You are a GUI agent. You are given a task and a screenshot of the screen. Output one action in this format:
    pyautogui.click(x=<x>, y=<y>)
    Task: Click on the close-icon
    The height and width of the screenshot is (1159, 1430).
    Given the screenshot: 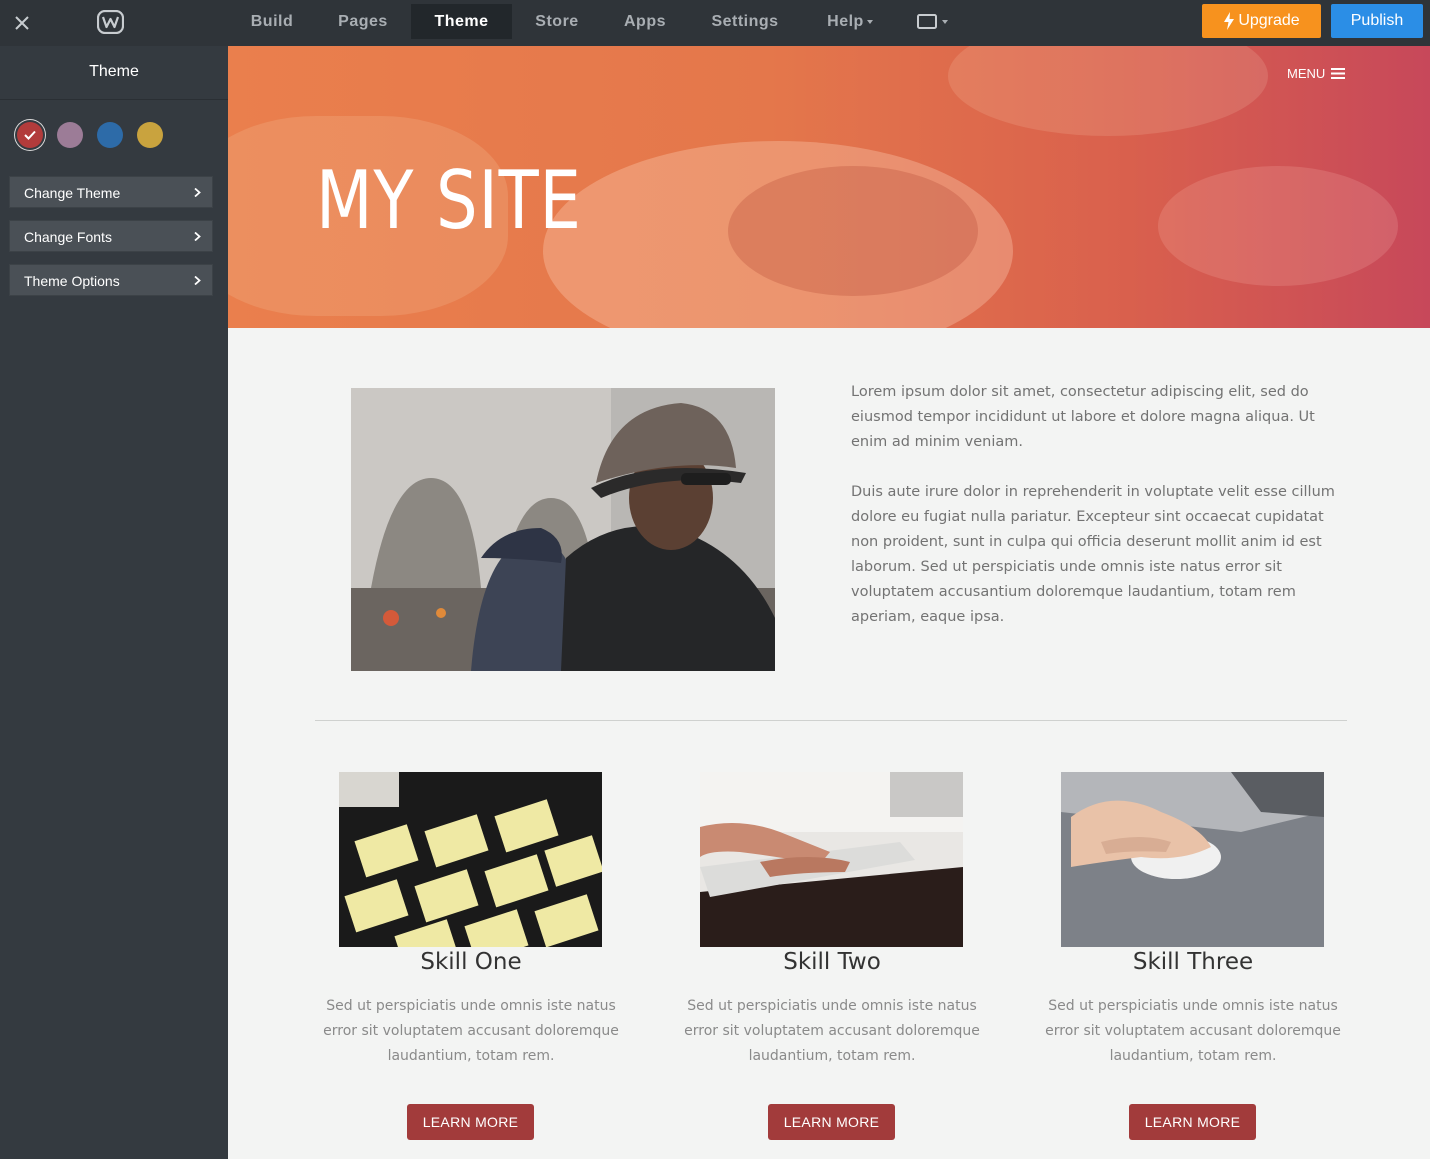 What is the action you would take?
    pyautogui.click(x=22, y=23)
    